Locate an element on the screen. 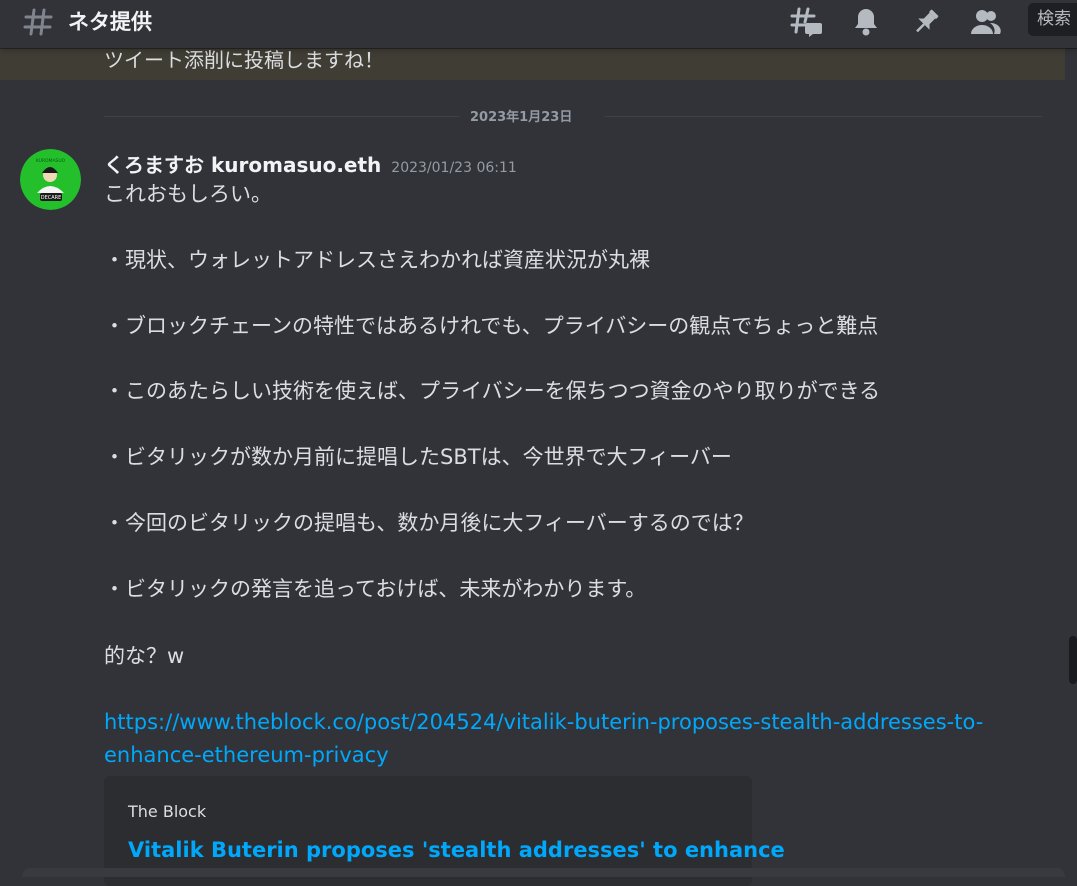 Image resolution: width=1077 pixels, height=886 pixels. pin-icon is located at coordinates (926, 22).